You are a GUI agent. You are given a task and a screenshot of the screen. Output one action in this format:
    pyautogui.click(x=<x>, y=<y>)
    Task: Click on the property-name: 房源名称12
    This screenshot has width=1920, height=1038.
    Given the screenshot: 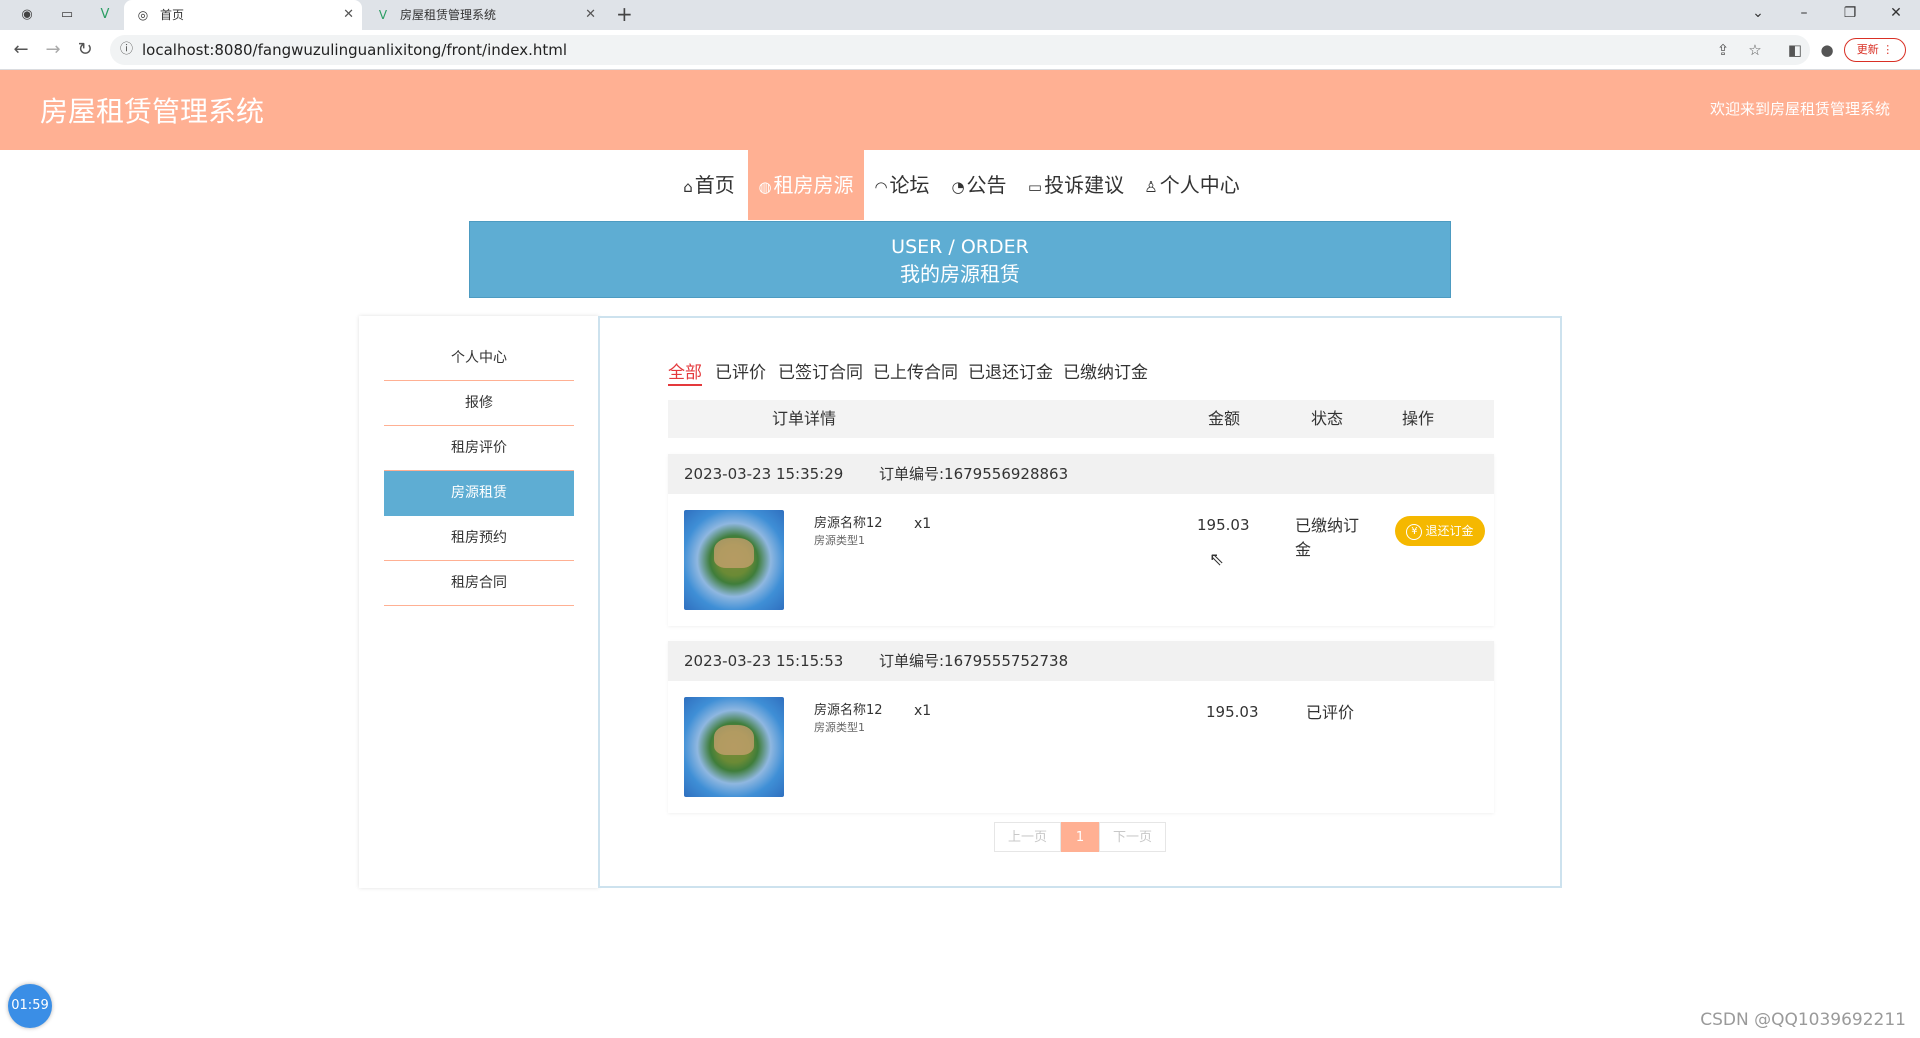 What is the action you would take?
    pyautogui.click(x=848, y=523)
    